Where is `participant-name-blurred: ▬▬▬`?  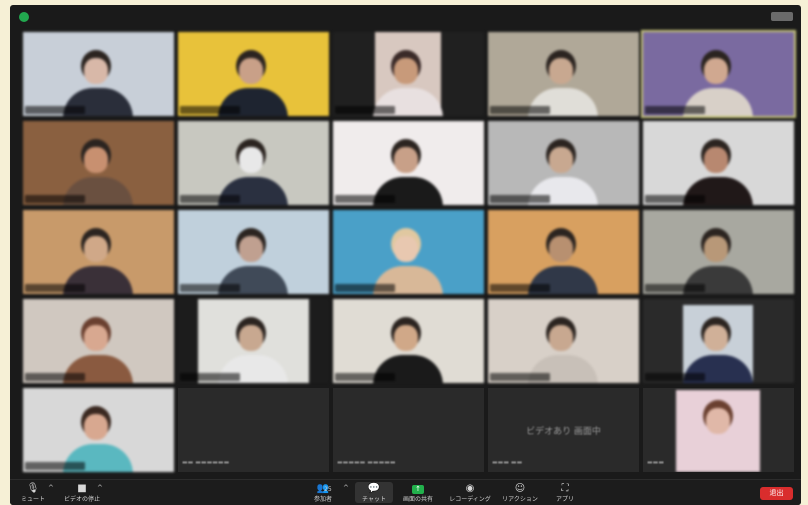
participant-name-blurred: ▬▬▬ is located at coordinates (656, 462).